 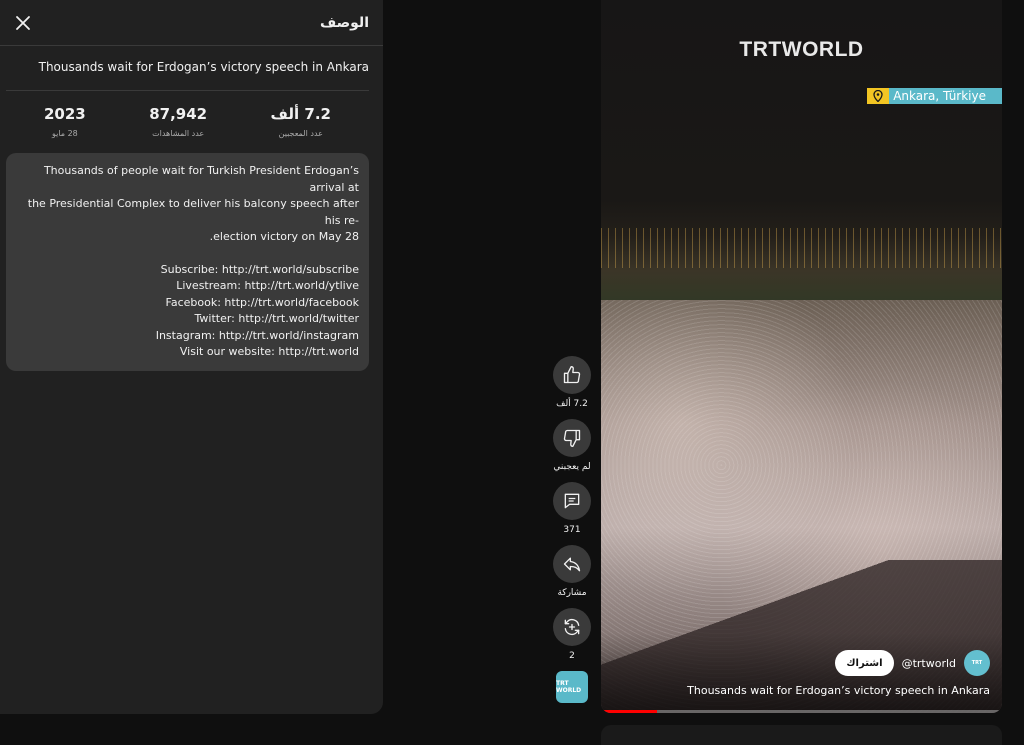 What do you see at coordinates (572, 656) in the screenshot?
I see `remix-count: 2` at bounding box center [572, 656].